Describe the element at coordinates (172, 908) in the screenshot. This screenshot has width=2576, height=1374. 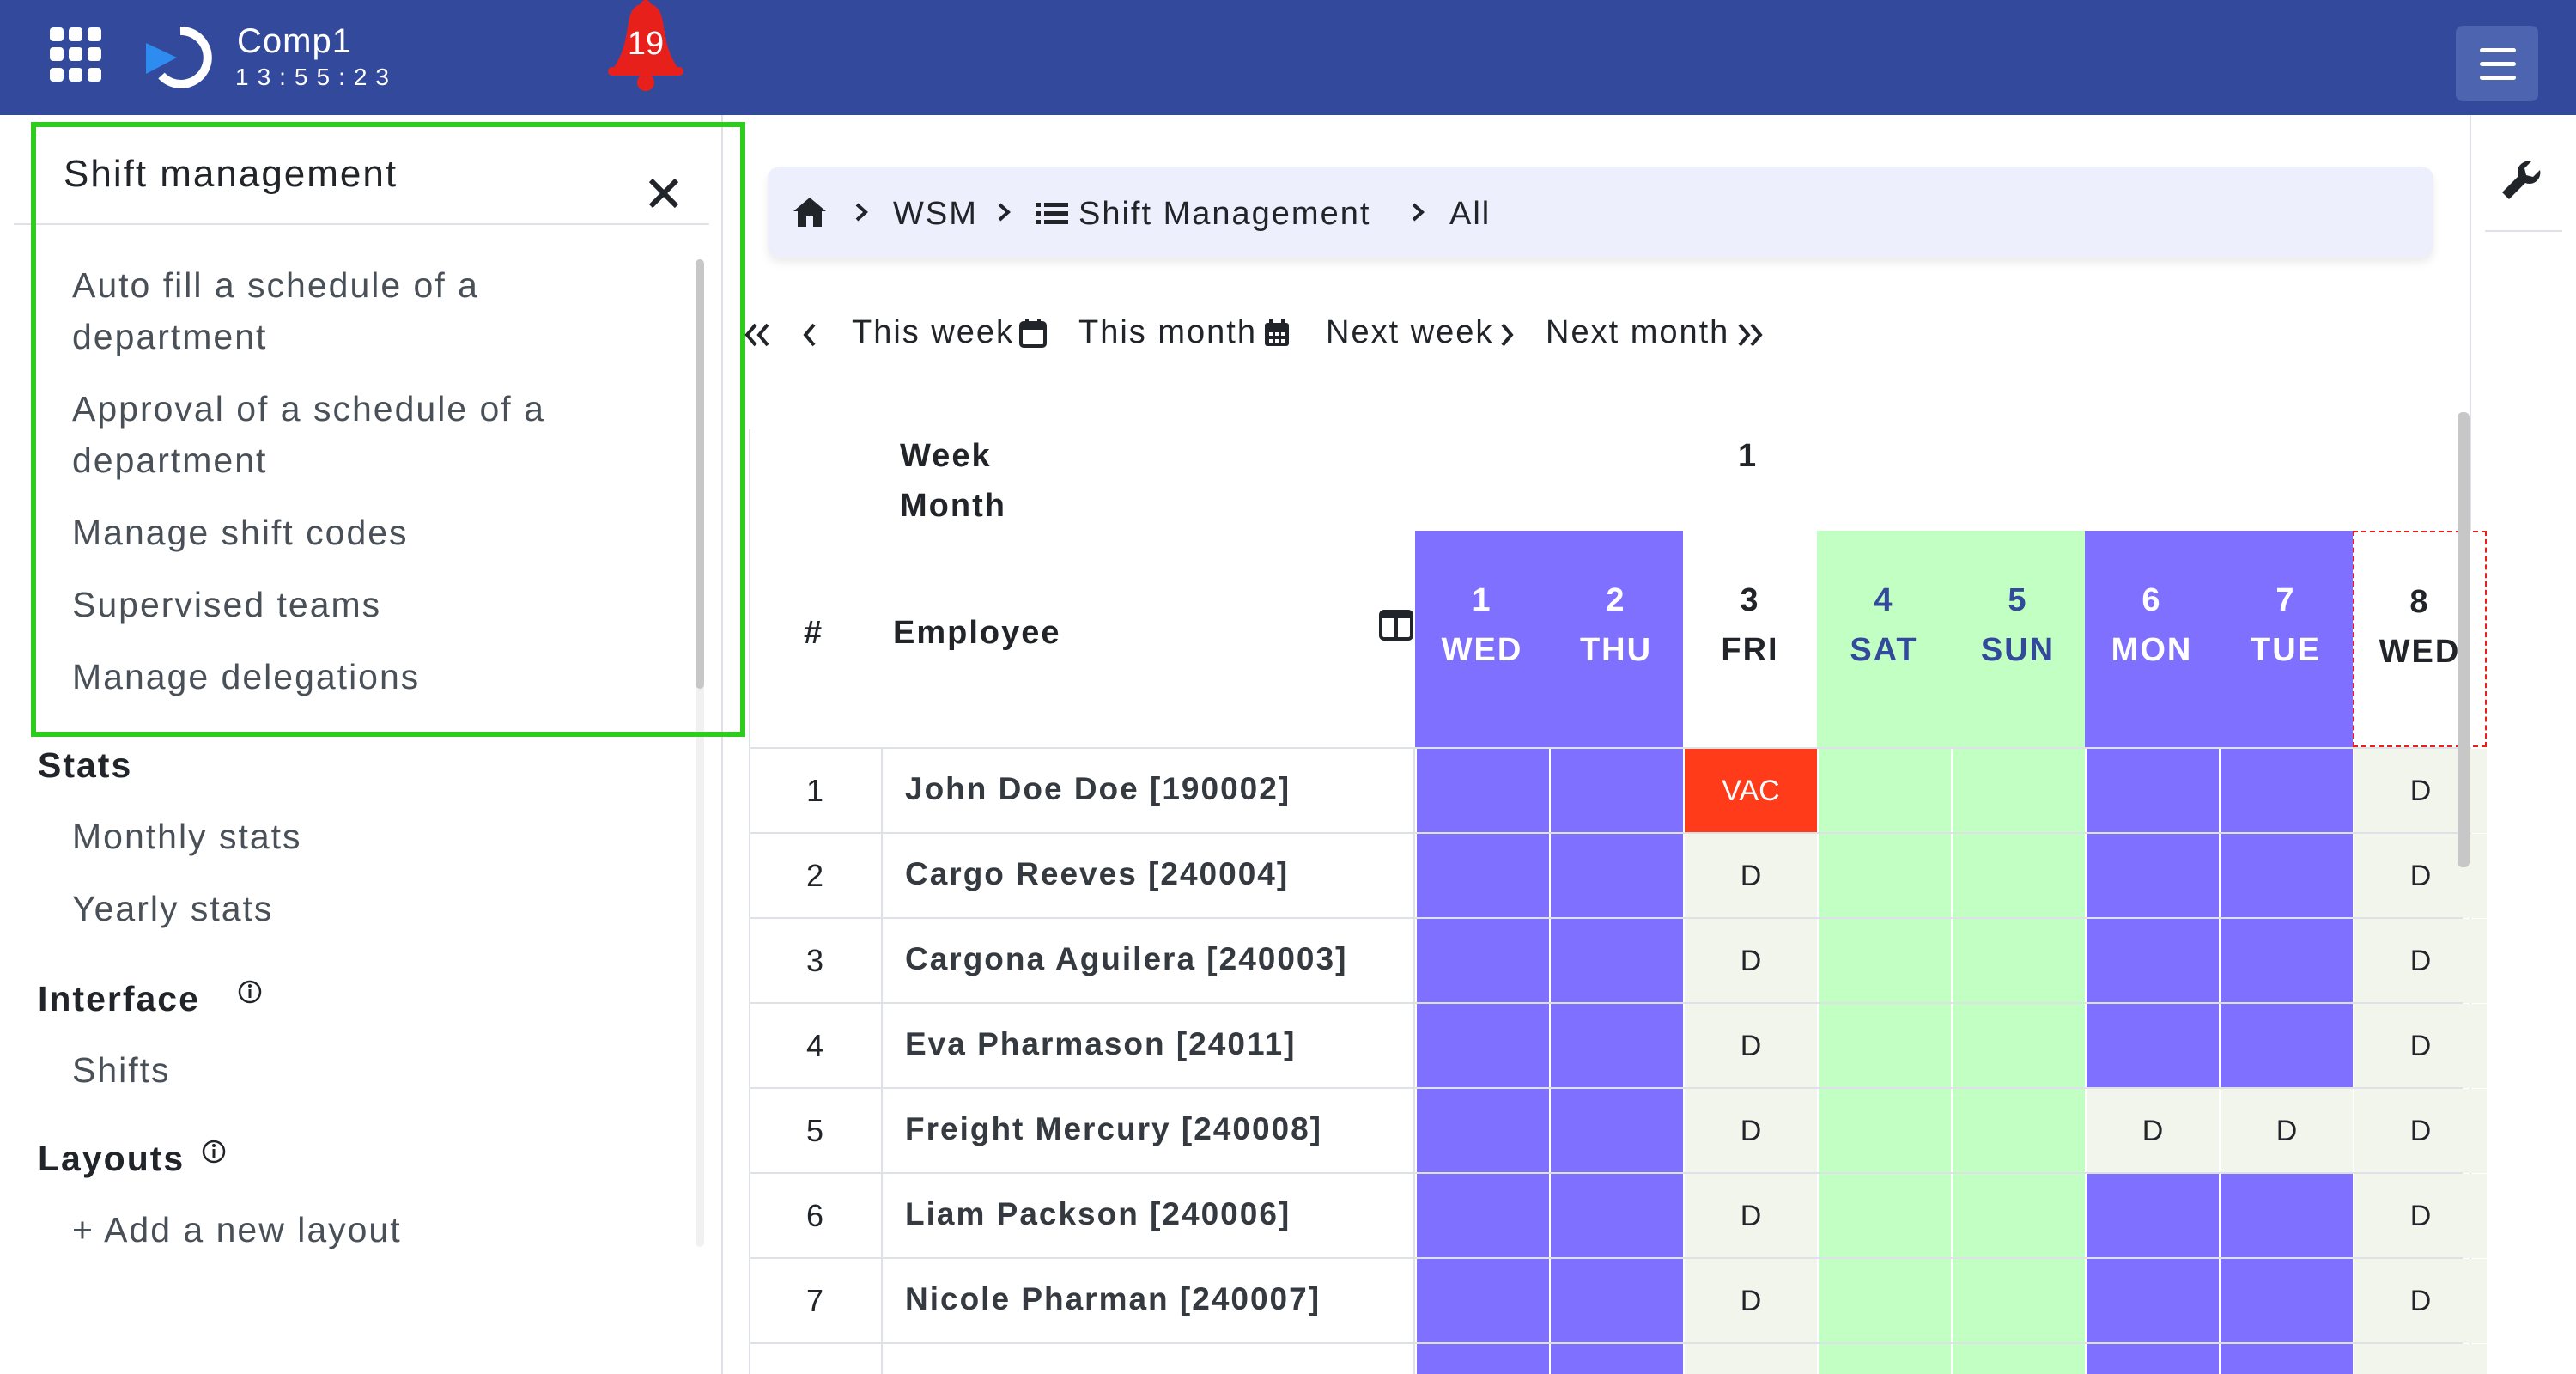
I see `menu-link-yearly-stats: Yearly stats` at that location.